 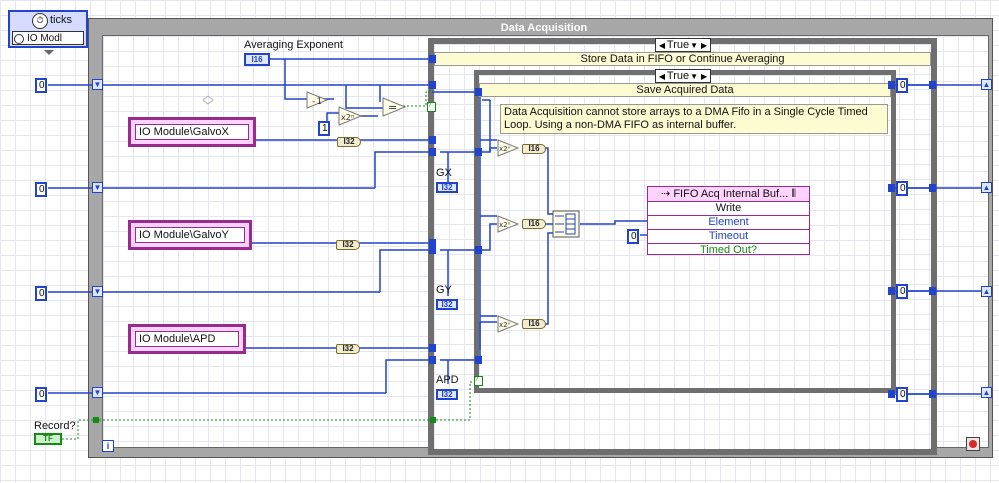 What do you see at coordinates (478, 381) in the screenshot?
I see `inner-case-selector-terminal: ?` at bounding box center [478, 381].